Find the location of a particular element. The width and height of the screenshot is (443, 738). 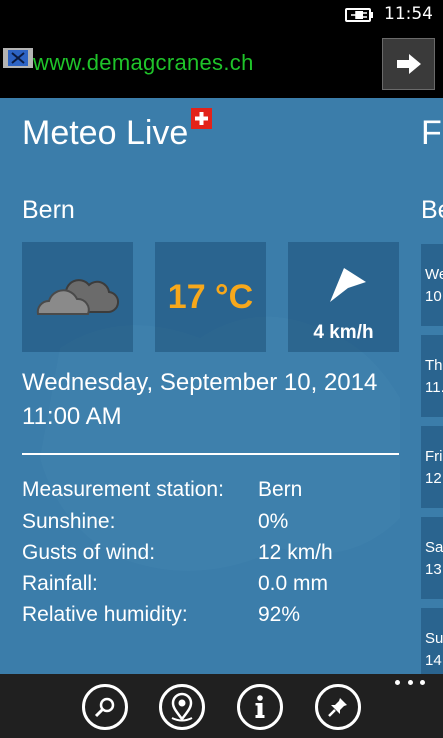

forecast-date: 10. is located at coordinates (434, 296).